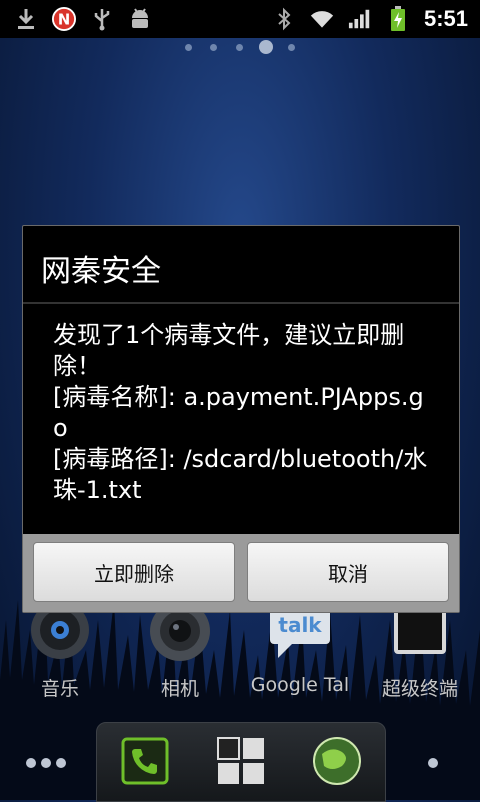 The height and width of the screenshot is (802, 480). I want to click on page-indicator, so click(240, 48).